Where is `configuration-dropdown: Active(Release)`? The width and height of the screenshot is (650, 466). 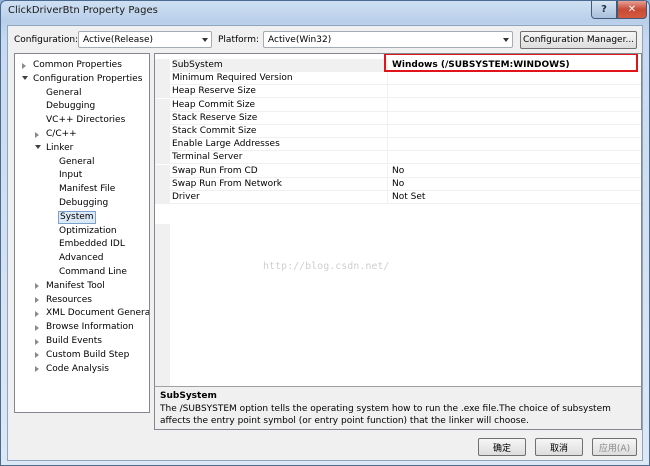 configuration-dropdown: Active(Release) is located at coordinates (145, 39).